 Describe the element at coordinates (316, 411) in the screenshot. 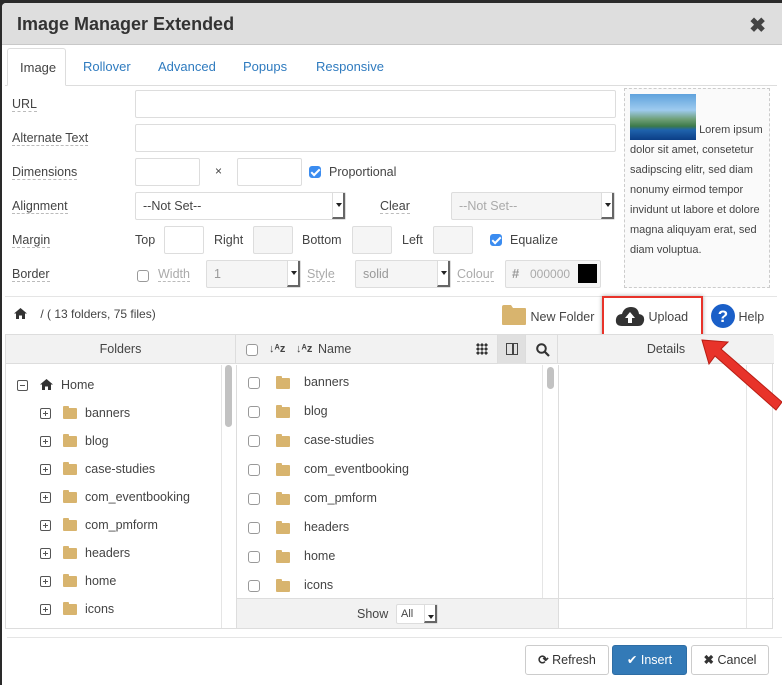

I see `file-name: blog` at that location.